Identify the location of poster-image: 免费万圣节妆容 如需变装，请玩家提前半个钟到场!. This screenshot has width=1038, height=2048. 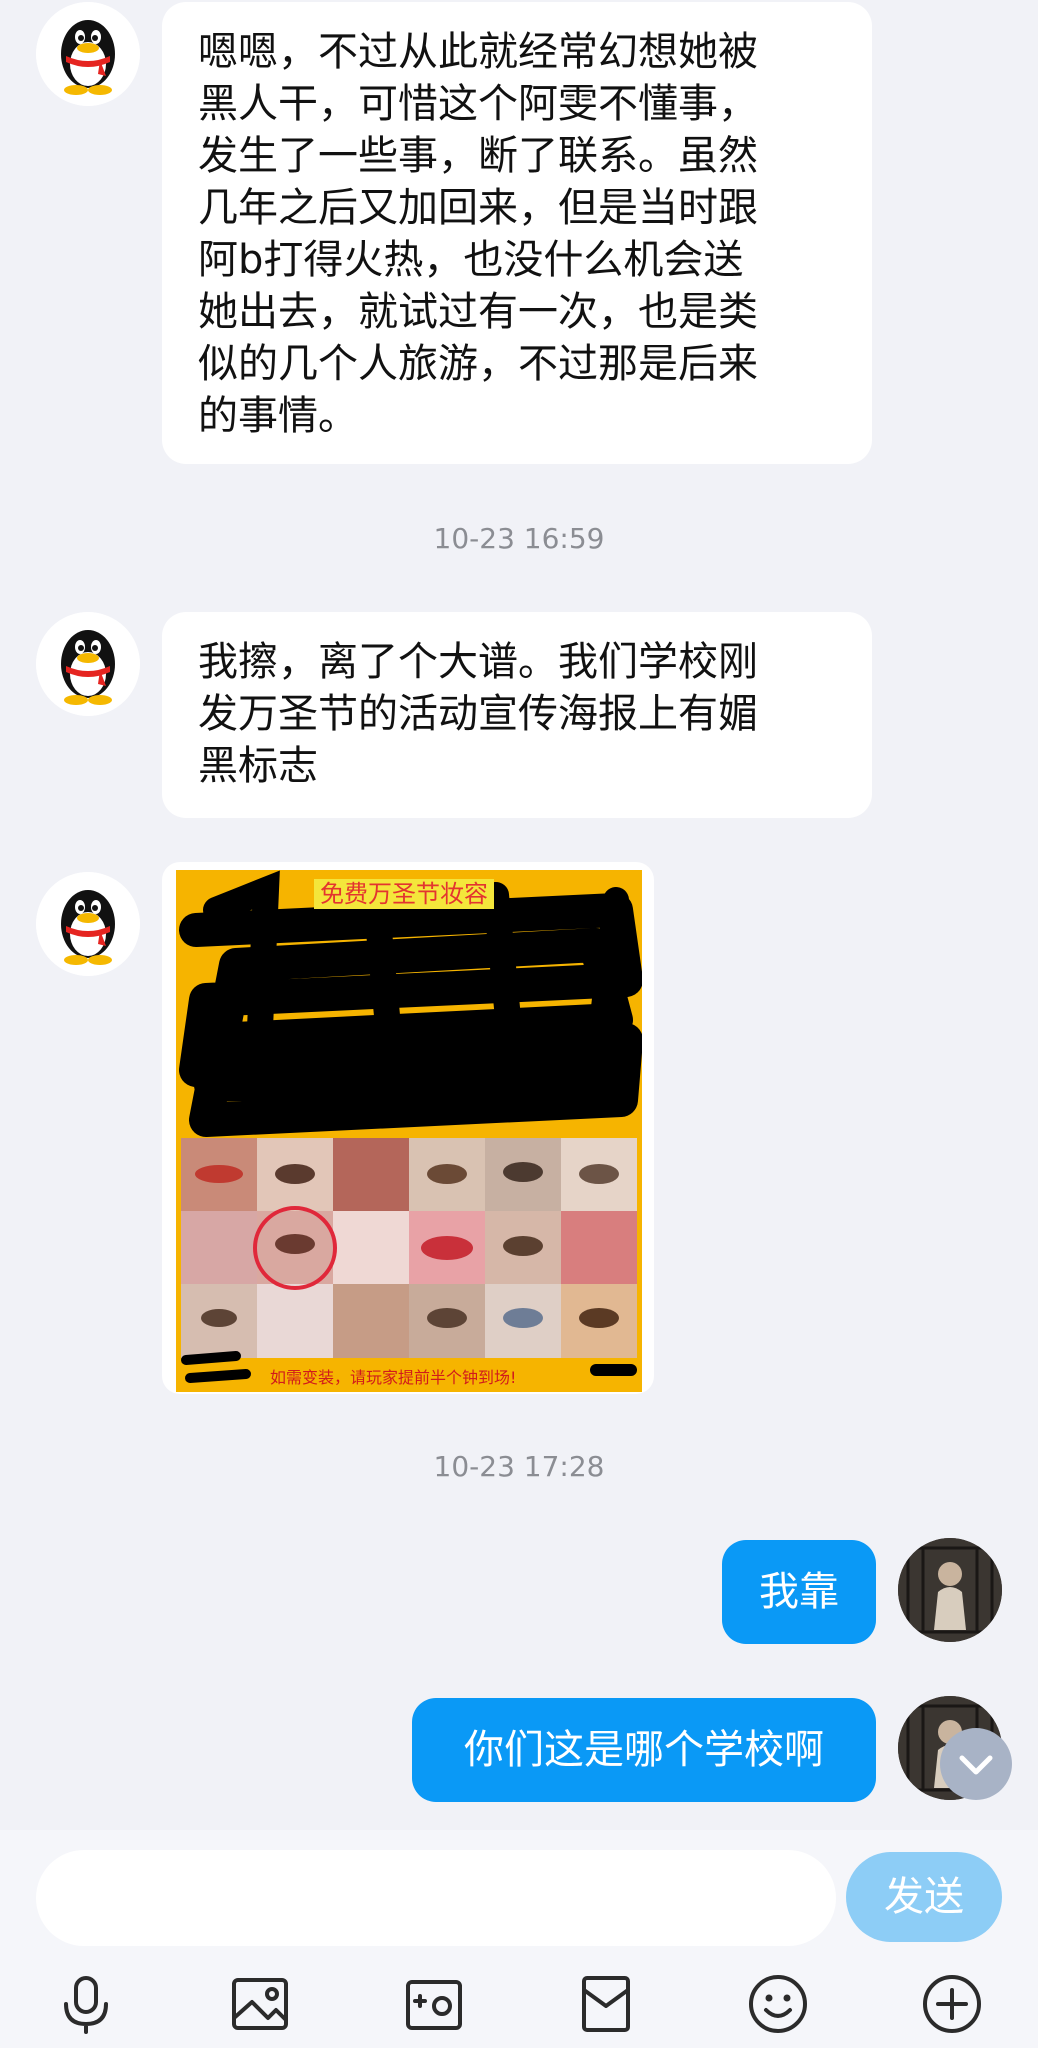
(409, 1131).